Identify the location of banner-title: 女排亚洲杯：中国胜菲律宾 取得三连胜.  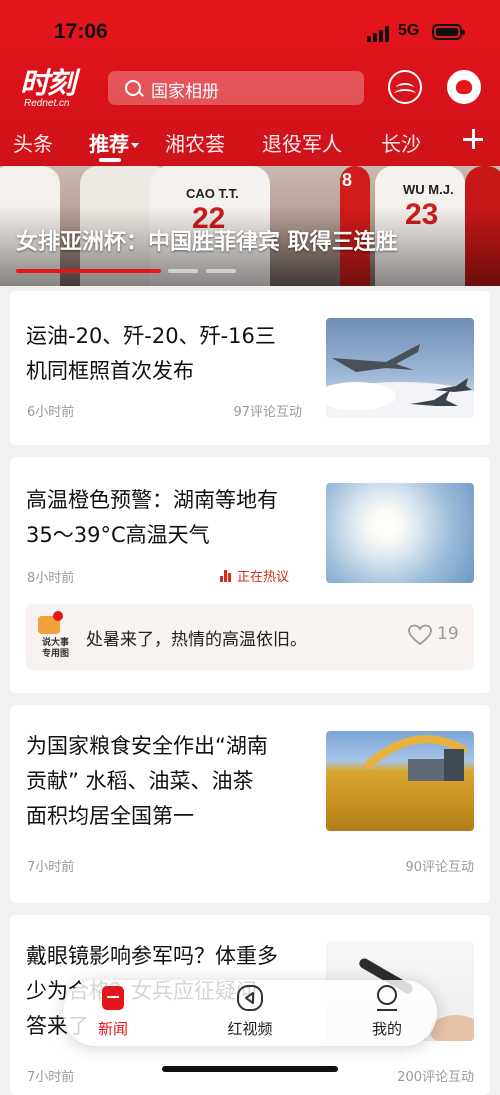
(207, 242).